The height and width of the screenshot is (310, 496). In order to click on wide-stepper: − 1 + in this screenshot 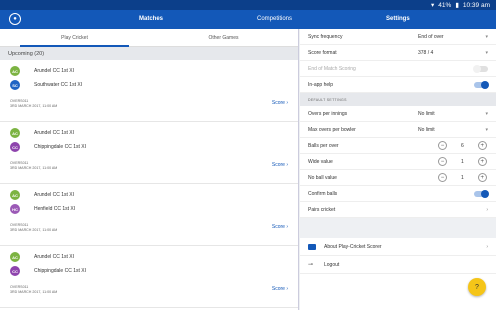, I will do `click(462, 161)`.